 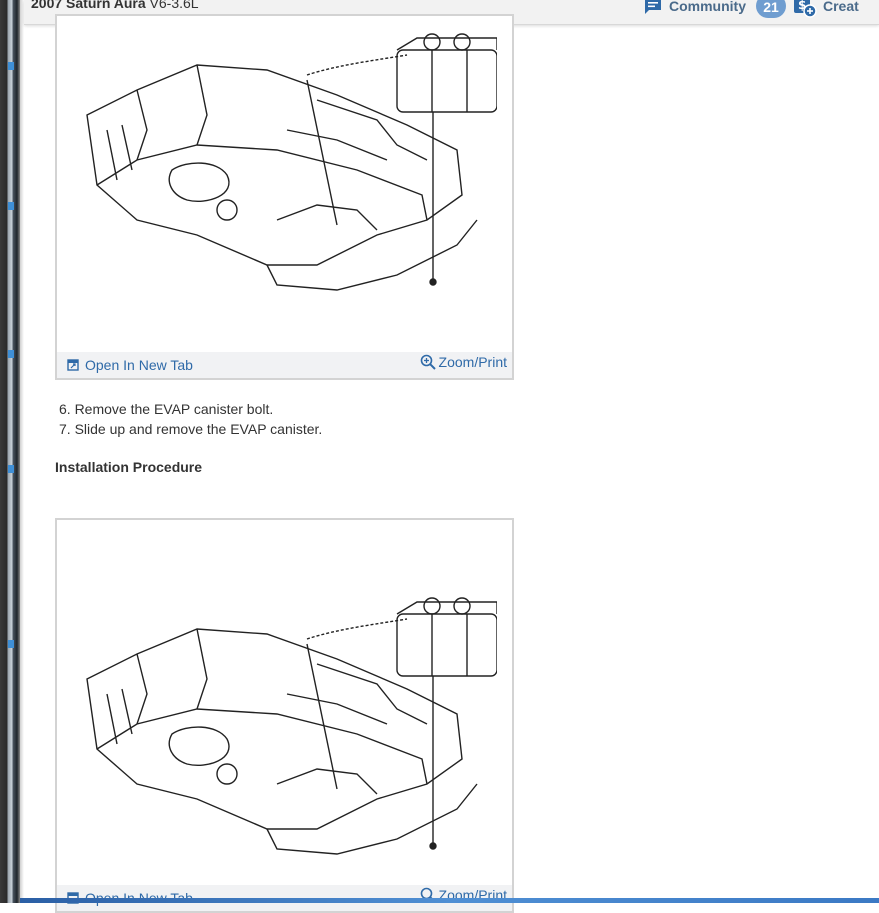 I want to click on vehicle-title: 2007 Saturn Aura V6-3.6L, so click(x=115, y=6).